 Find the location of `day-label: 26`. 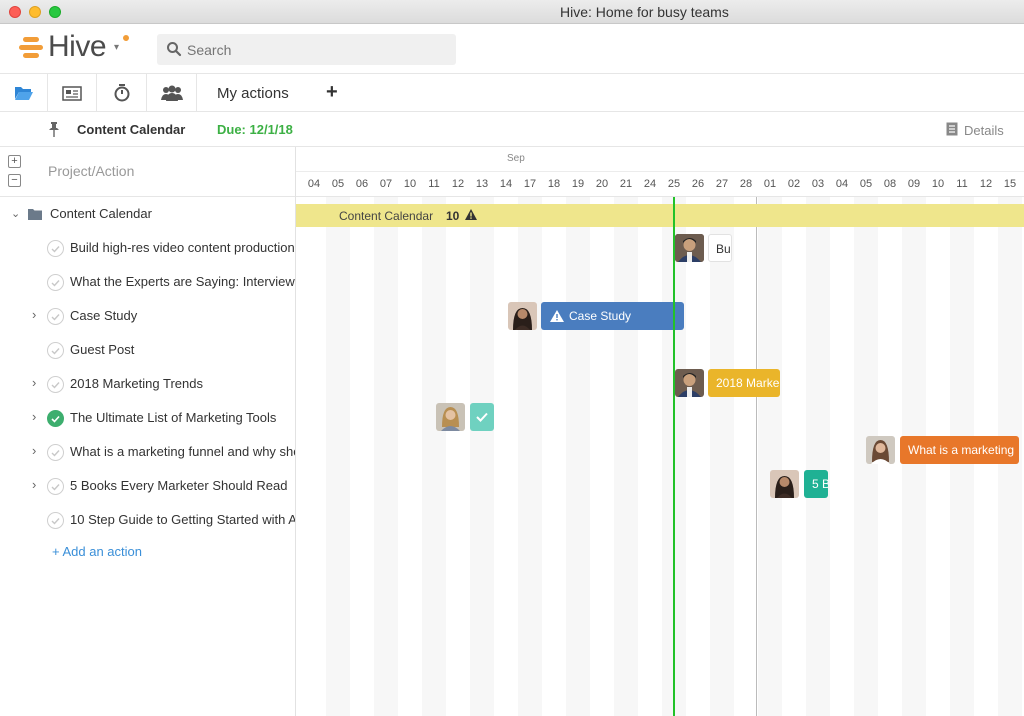

day-label: 26 is located at coordinates (698, 184).